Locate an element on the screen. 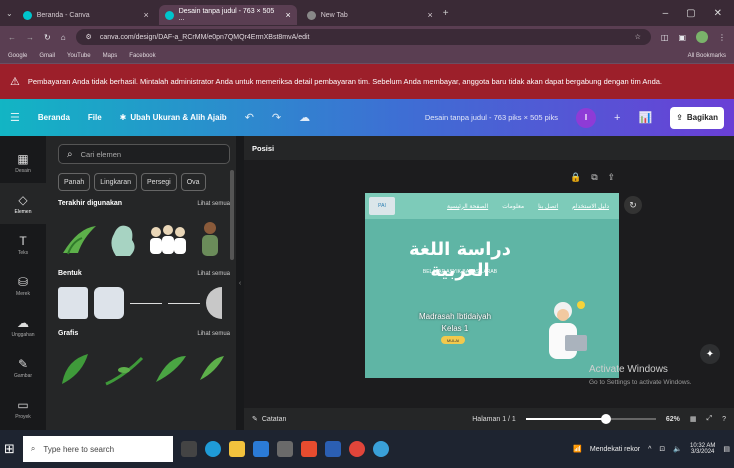 The width and height of the screenshot is (734, 468). page-indicator: Halaman 1 / 1 is located at coordinates (494, 419).